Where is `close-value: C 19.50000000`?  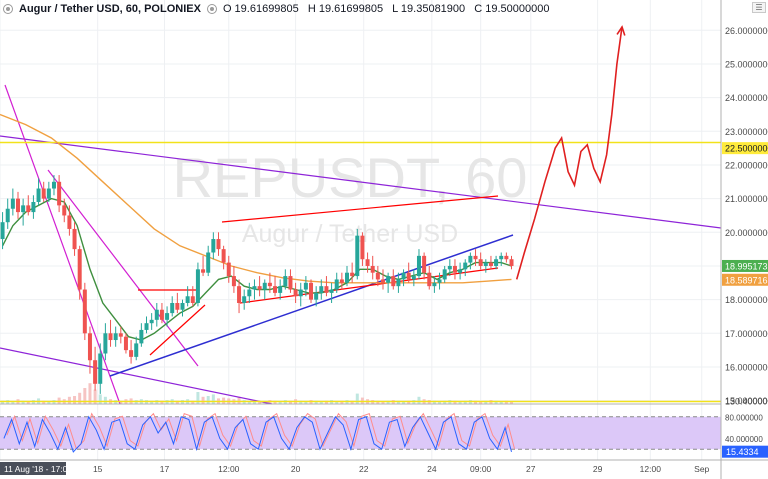
close-value: C 19.50000000 is located at coordinates (512, 8).